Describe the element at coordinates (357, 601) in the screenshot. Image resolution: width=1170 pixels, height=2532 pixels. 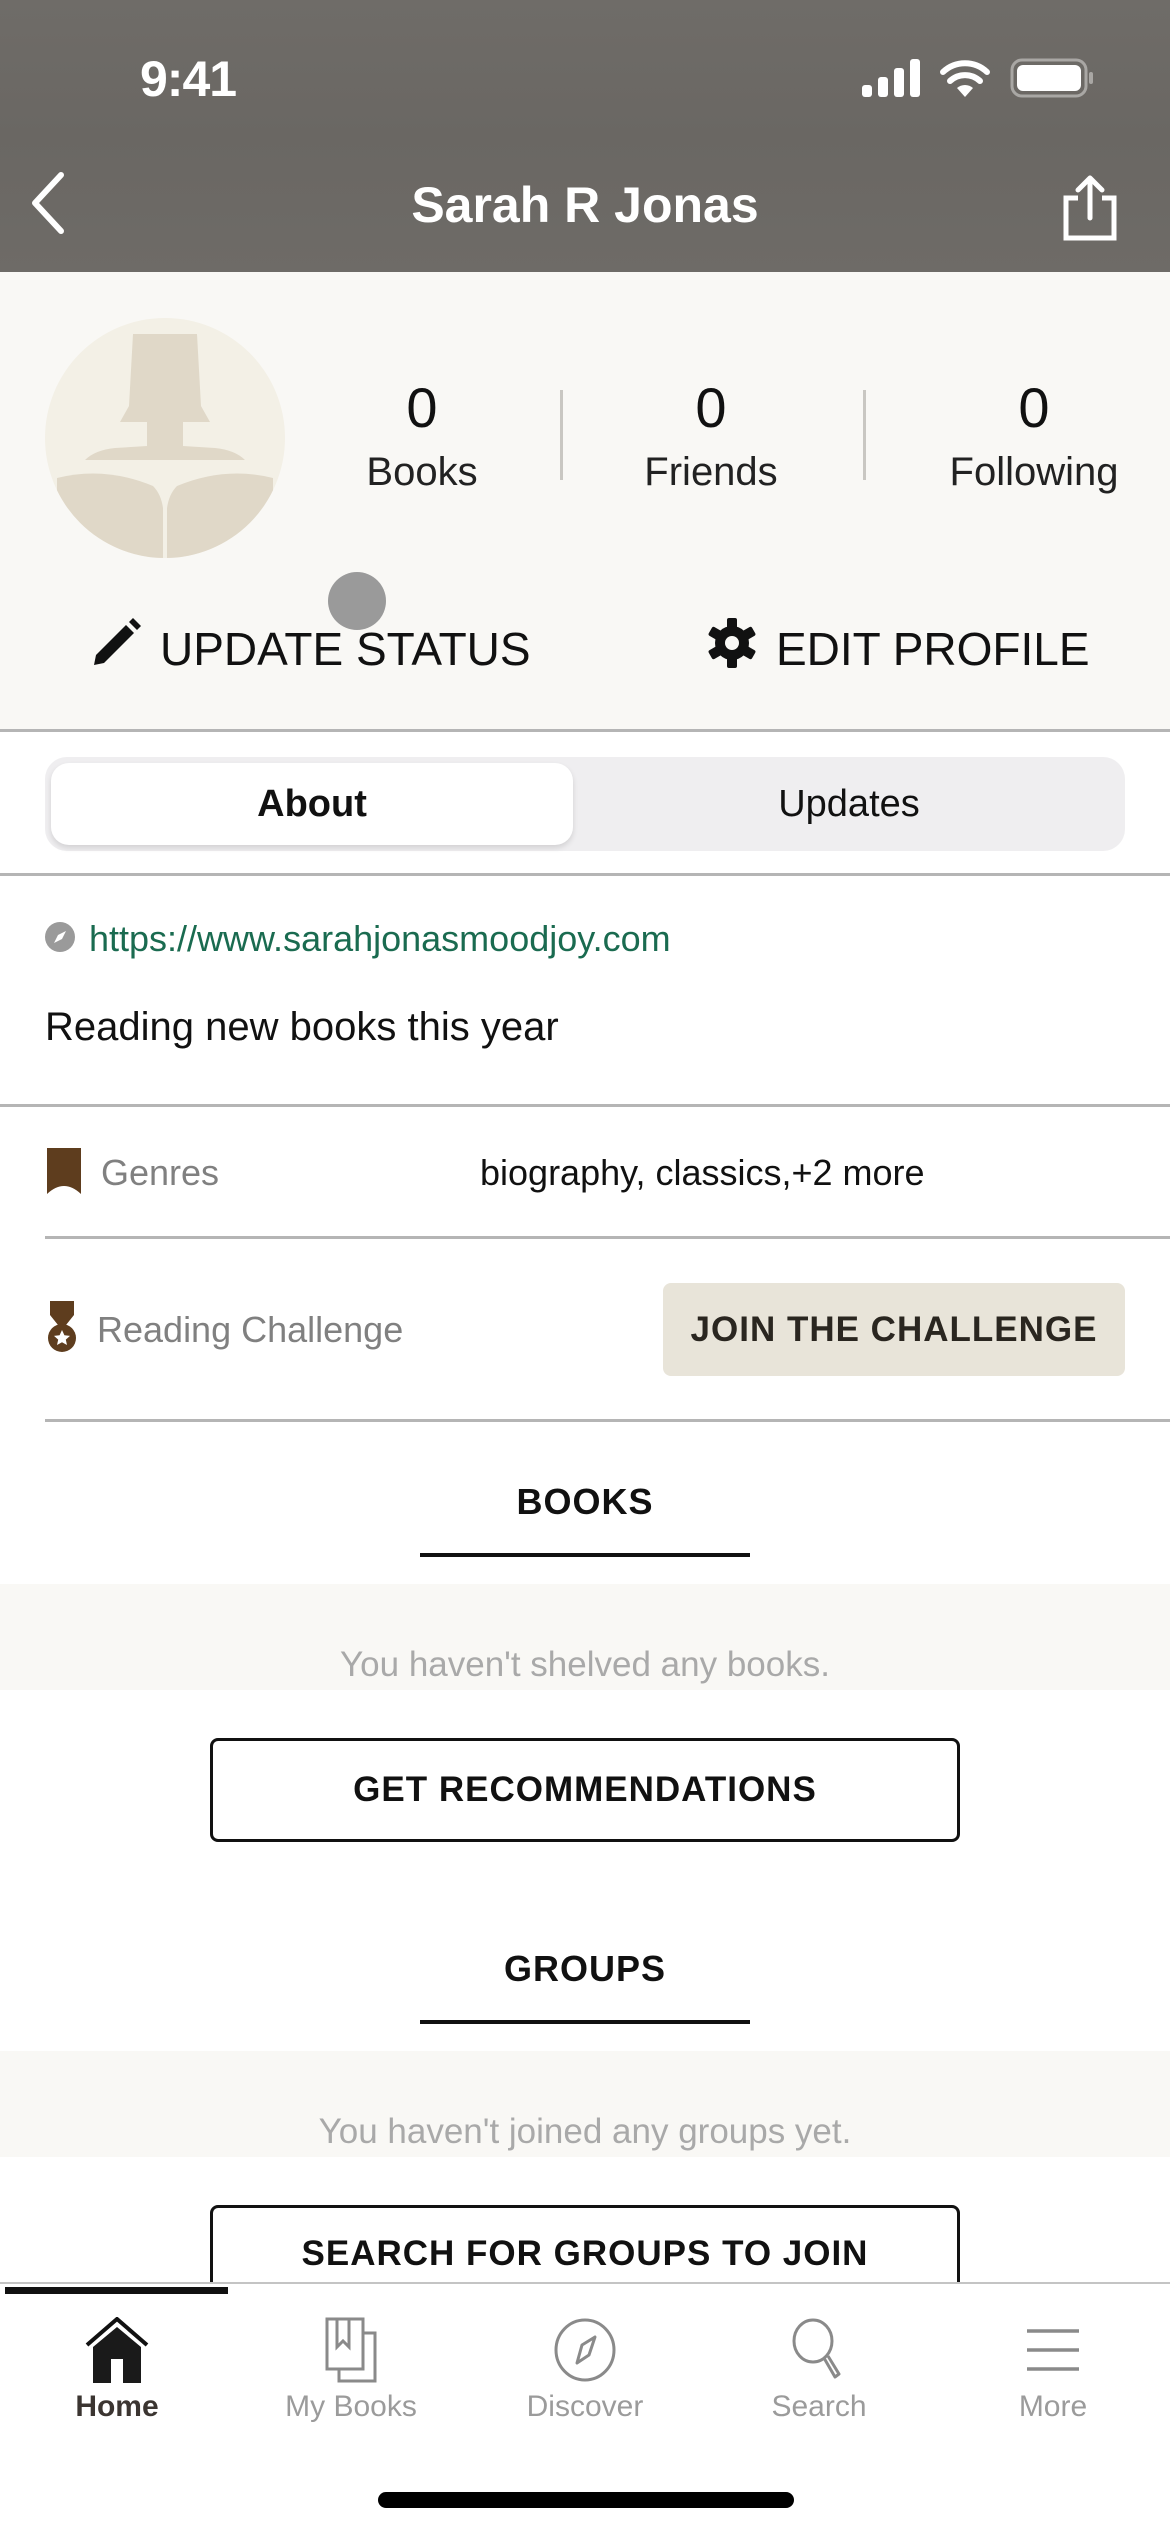
I see `touch-indicator` at that location.